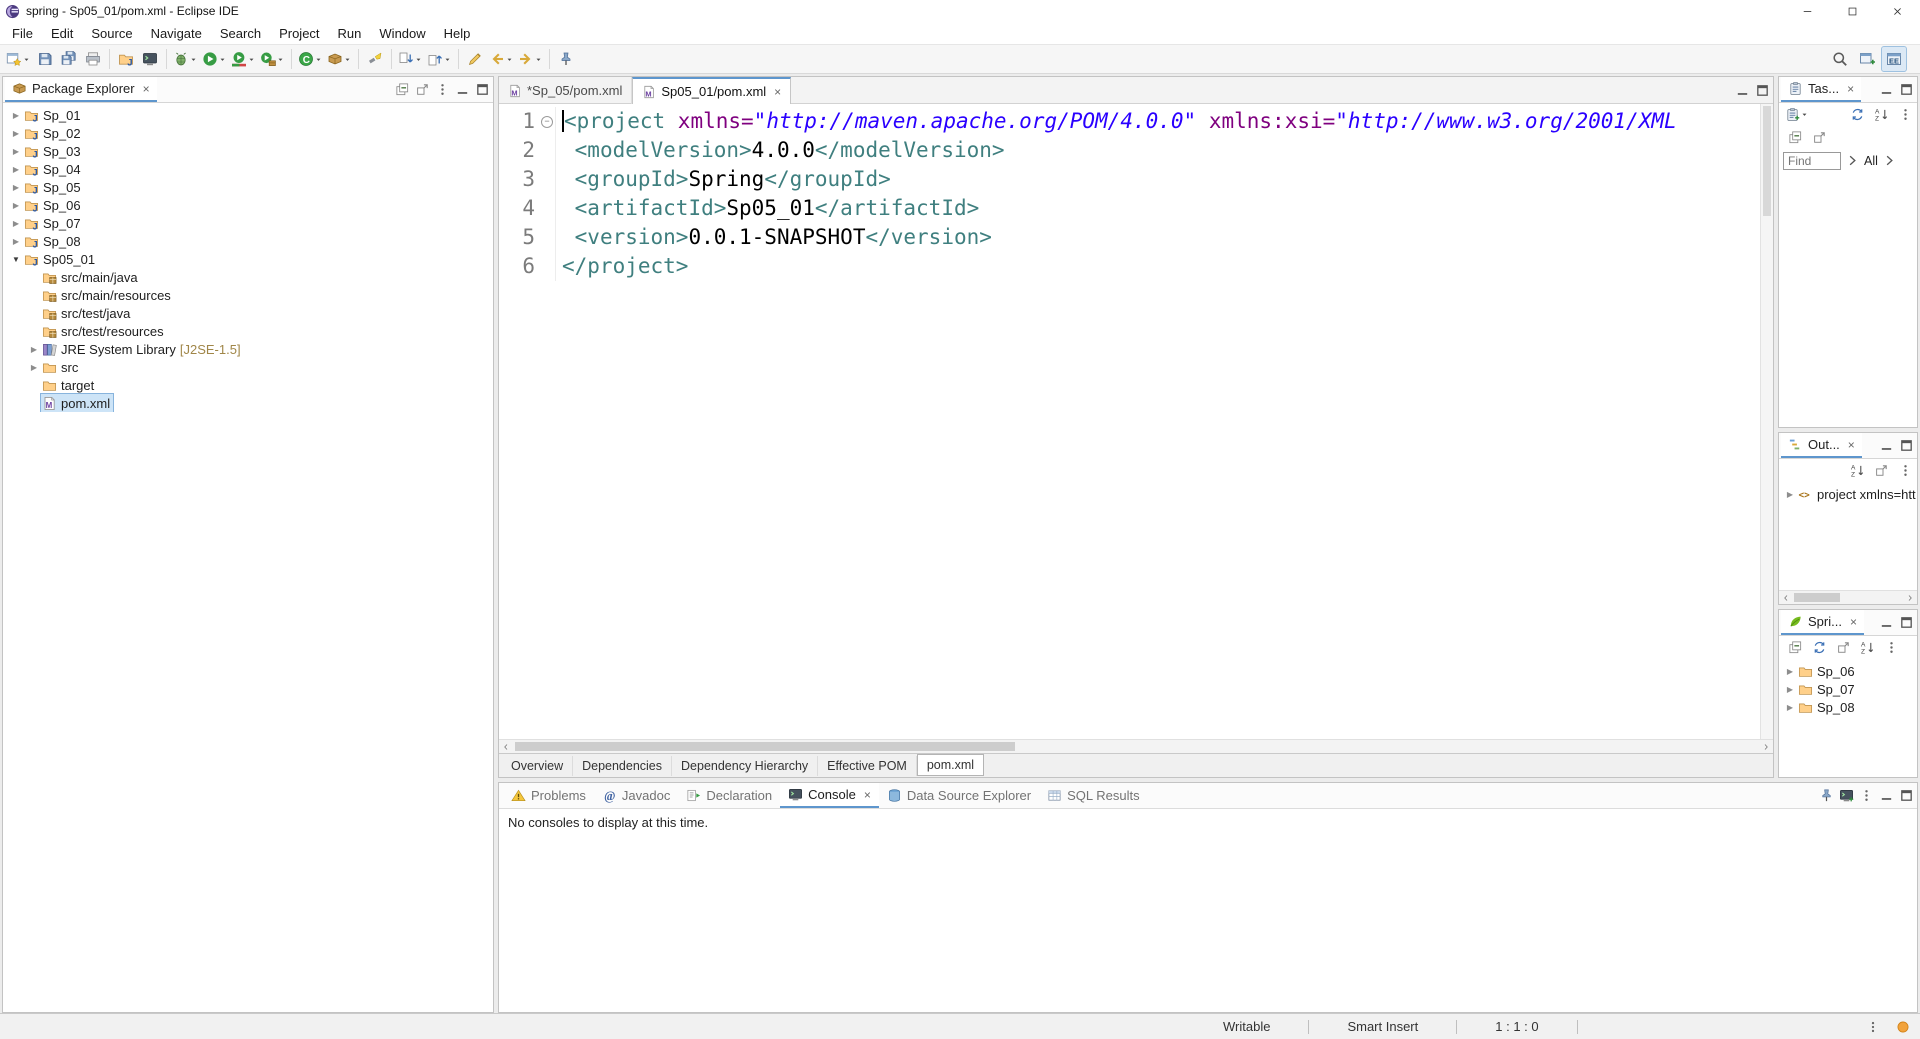  Describe the element at coordinates (1903, 1027) in the screenshot. I see `notification-icon` at that location.